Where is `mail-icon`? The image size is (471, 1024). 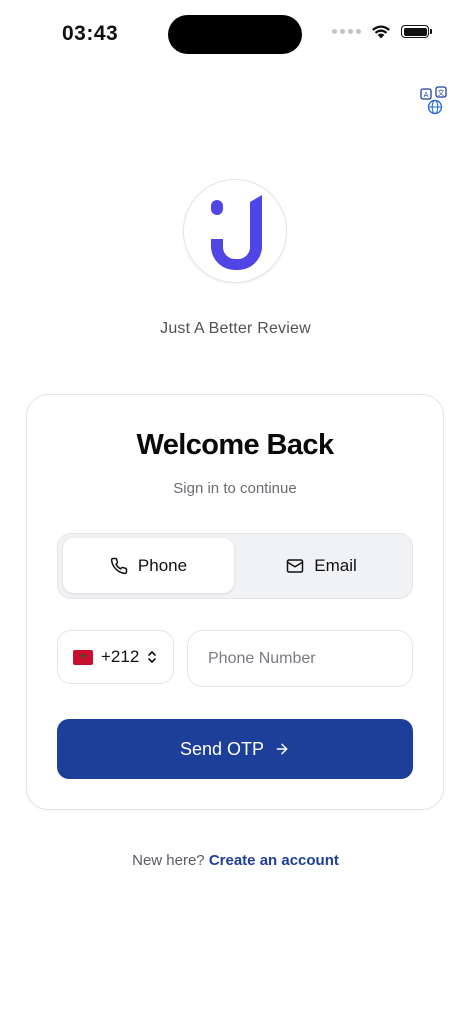
mail-icon is located at coordinates (295, 565).